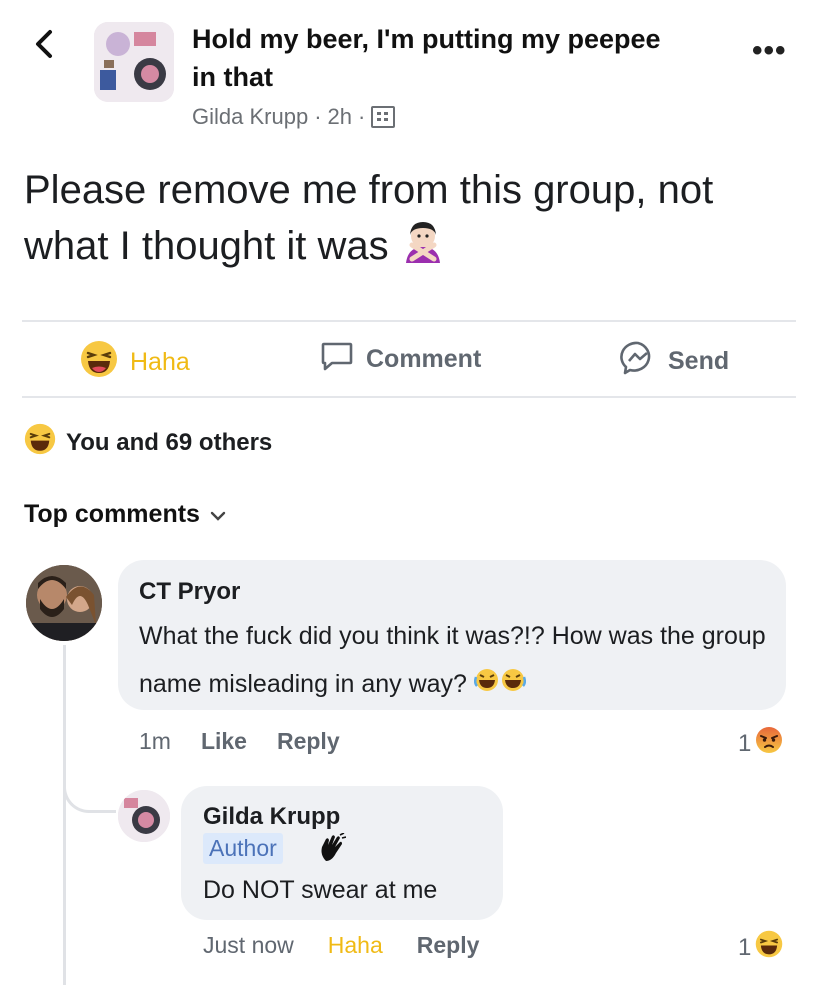  What do you see at coordinates (248, 945) in the screenshot?
I see `comment-time: Just now` at bounding box center [248, 945].